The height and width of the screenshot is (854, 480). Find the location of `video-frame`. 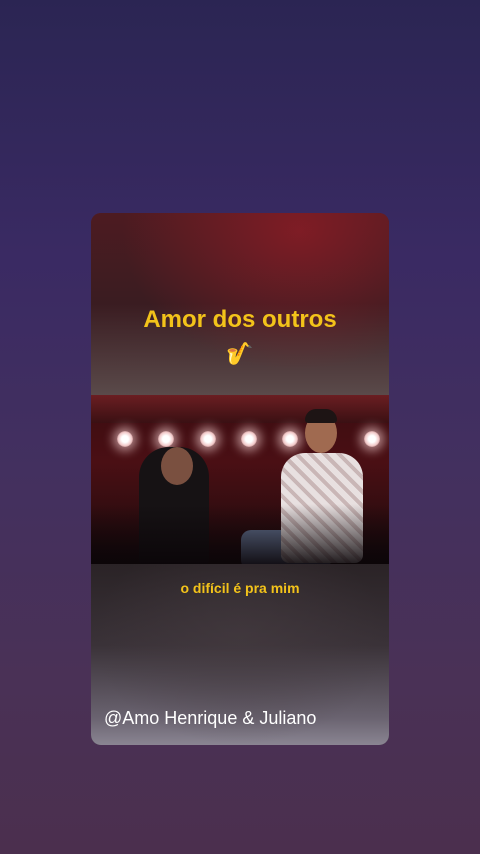

video-frame is located at coordinates (240, 479).